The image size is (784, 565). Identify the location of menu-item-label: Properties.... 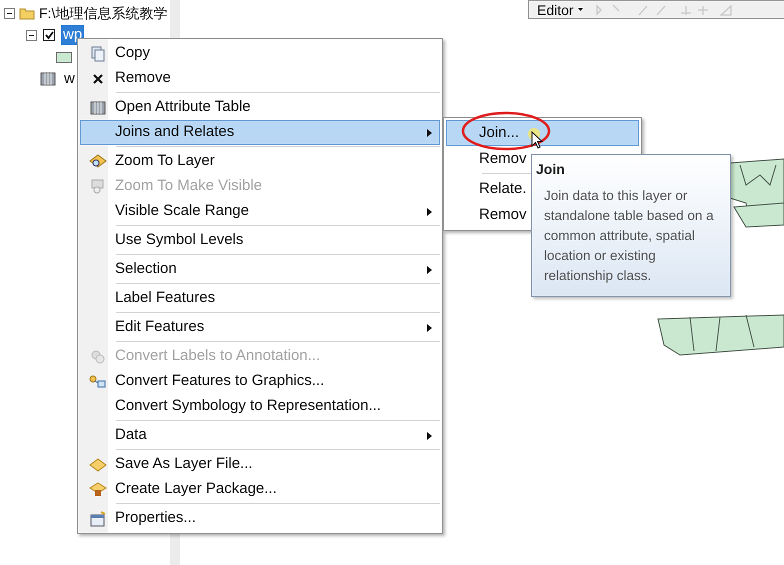
(156, 518).